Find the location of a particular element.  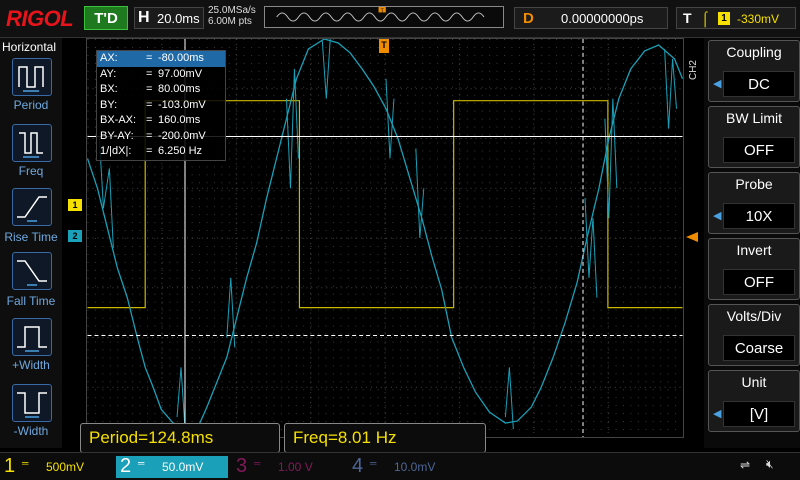

rising-edge-icon: ⌠ is located at coordinates (705, 18).